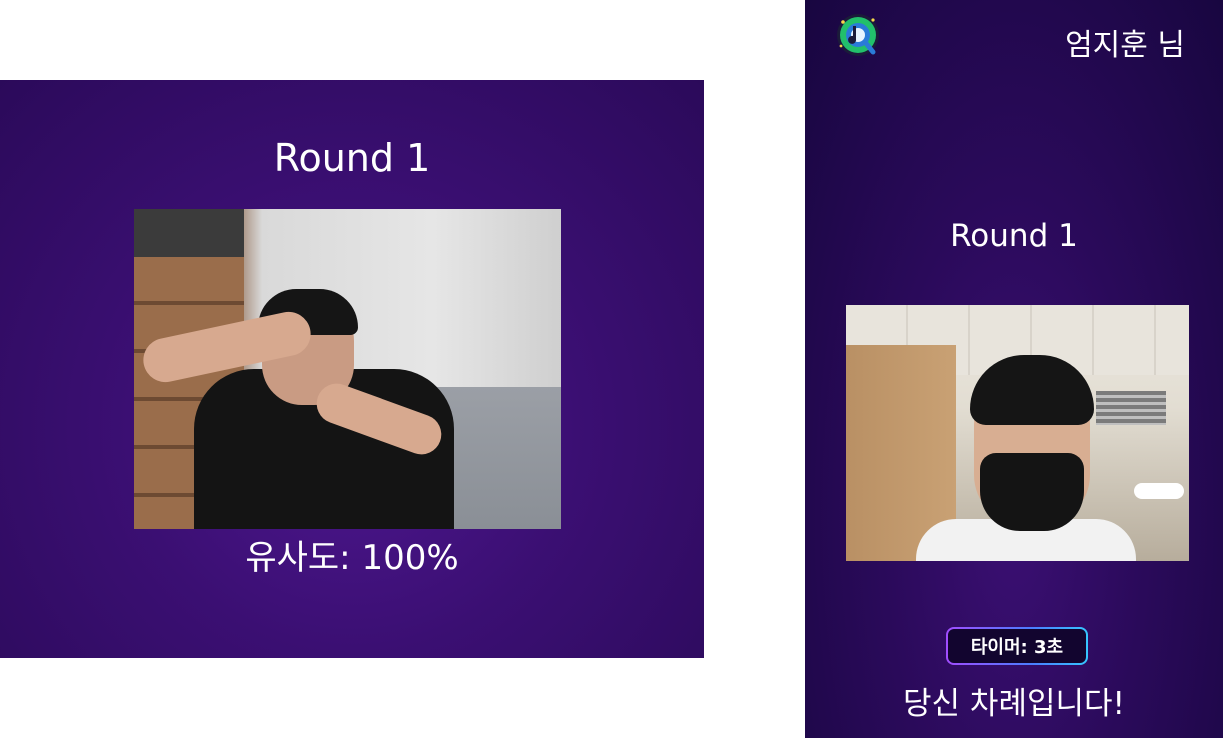 This screenshot has height=738, width=1223. Describe the element at coordinates (1017, 433) in the screenshot. I see `camera-feed-user` at that location.